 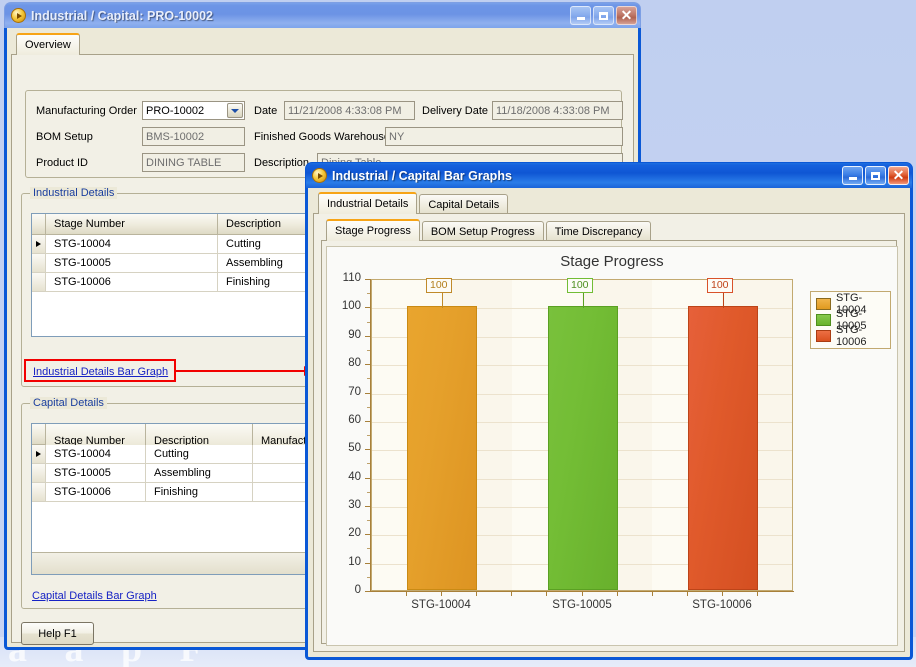 I want to click on window2-outer-tabstrip: Industrial Details Capital Details, so click(x=411, y=203).